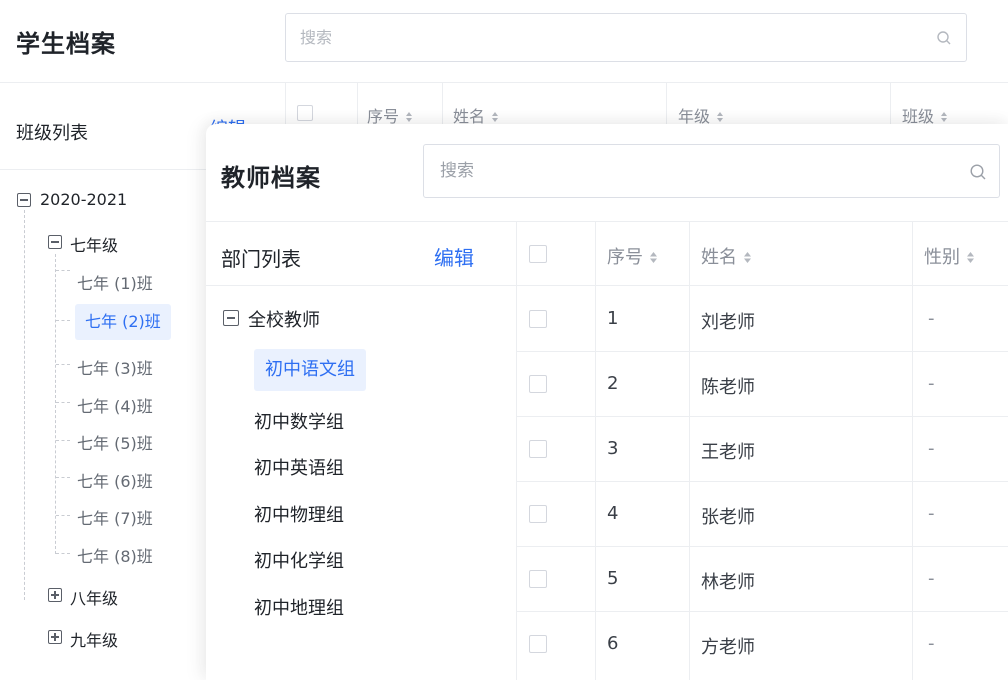 Image resolution: width=1008 pixels, height=680 pixels. I want to click on cell-index: 3, so click(613, 448).